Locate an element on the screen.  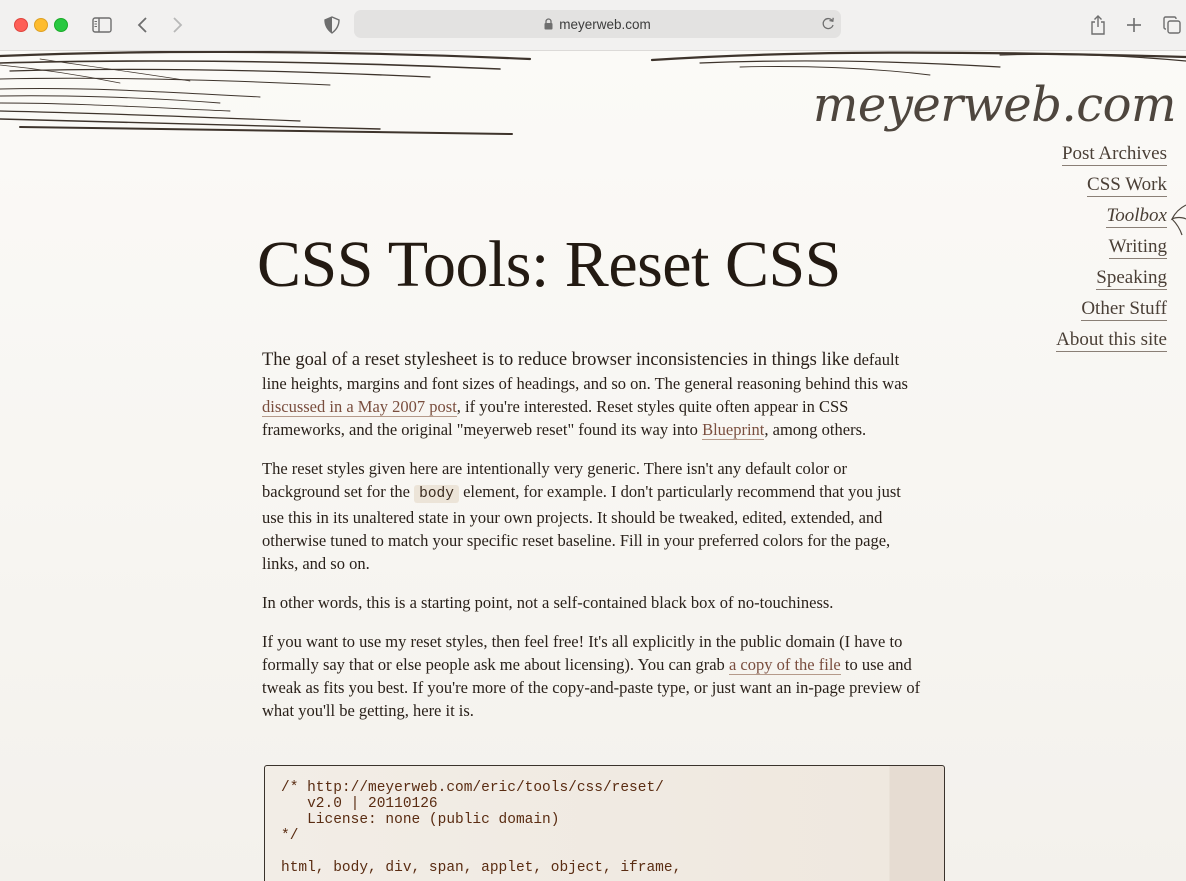
file-copy-link: a copy of the file is located at coordinates (784, 665).